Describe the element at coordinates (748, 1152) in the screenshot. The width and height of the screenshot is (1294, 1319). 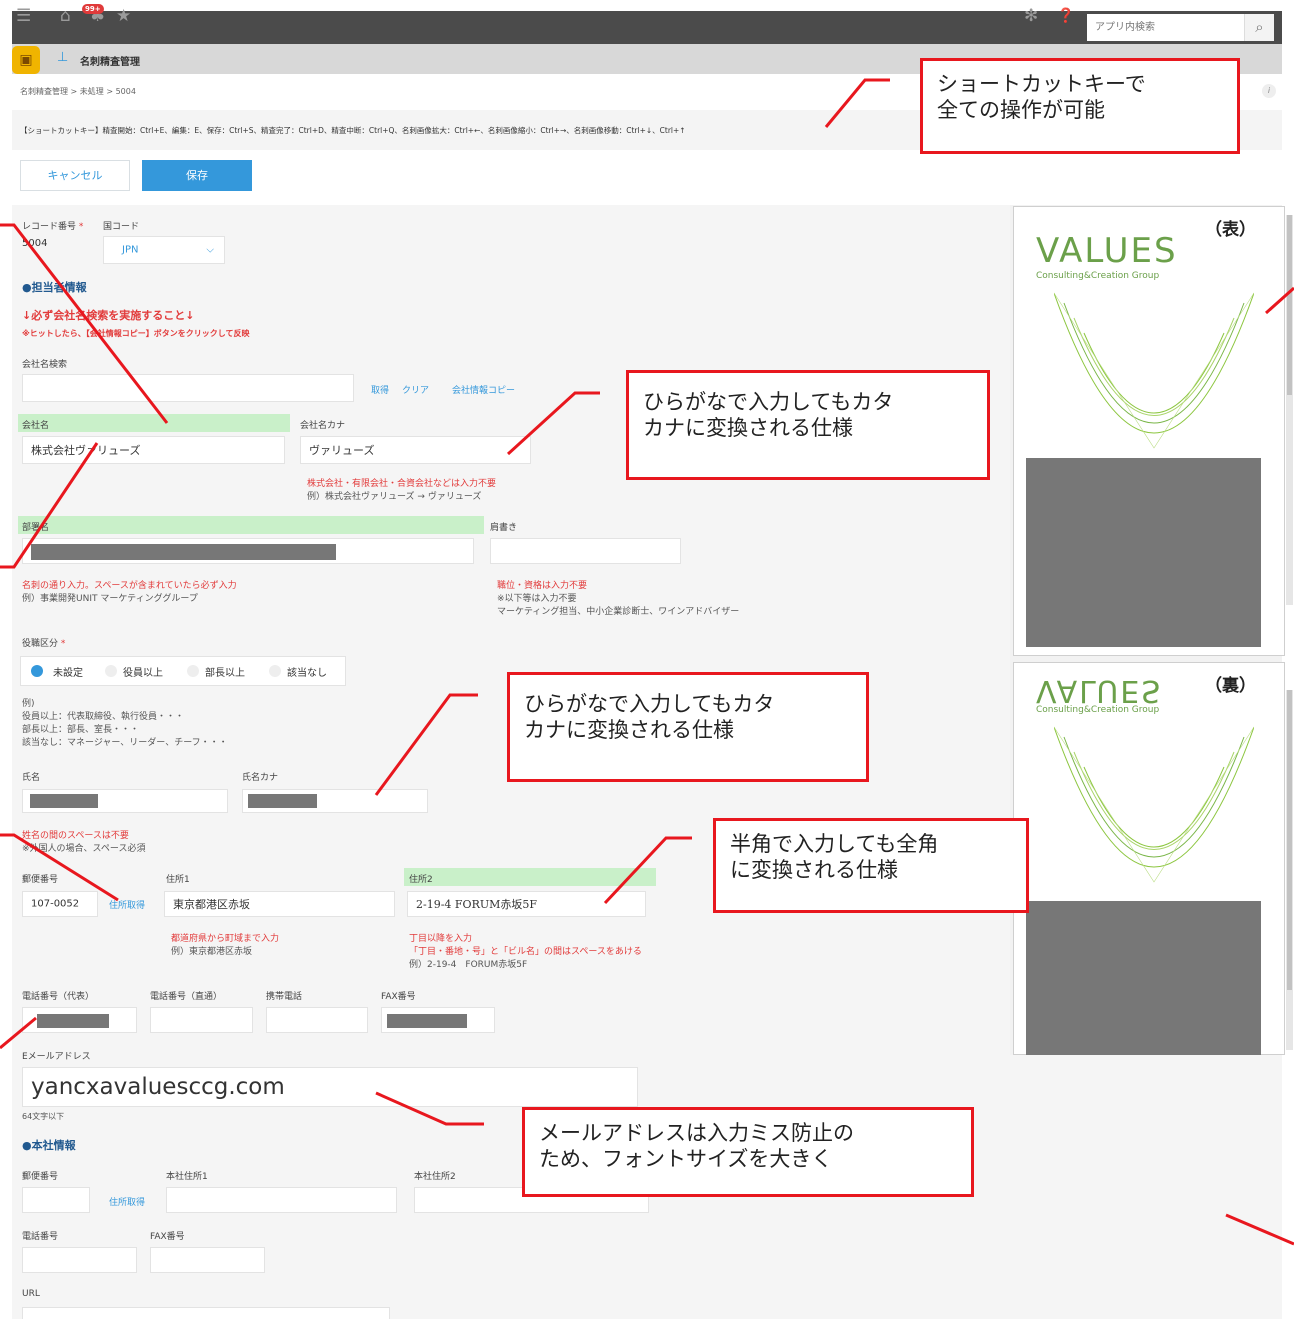
I see `callout-email: メールアドレスは入力ミス防止の ため、フォントサイズを大きく` at that location.